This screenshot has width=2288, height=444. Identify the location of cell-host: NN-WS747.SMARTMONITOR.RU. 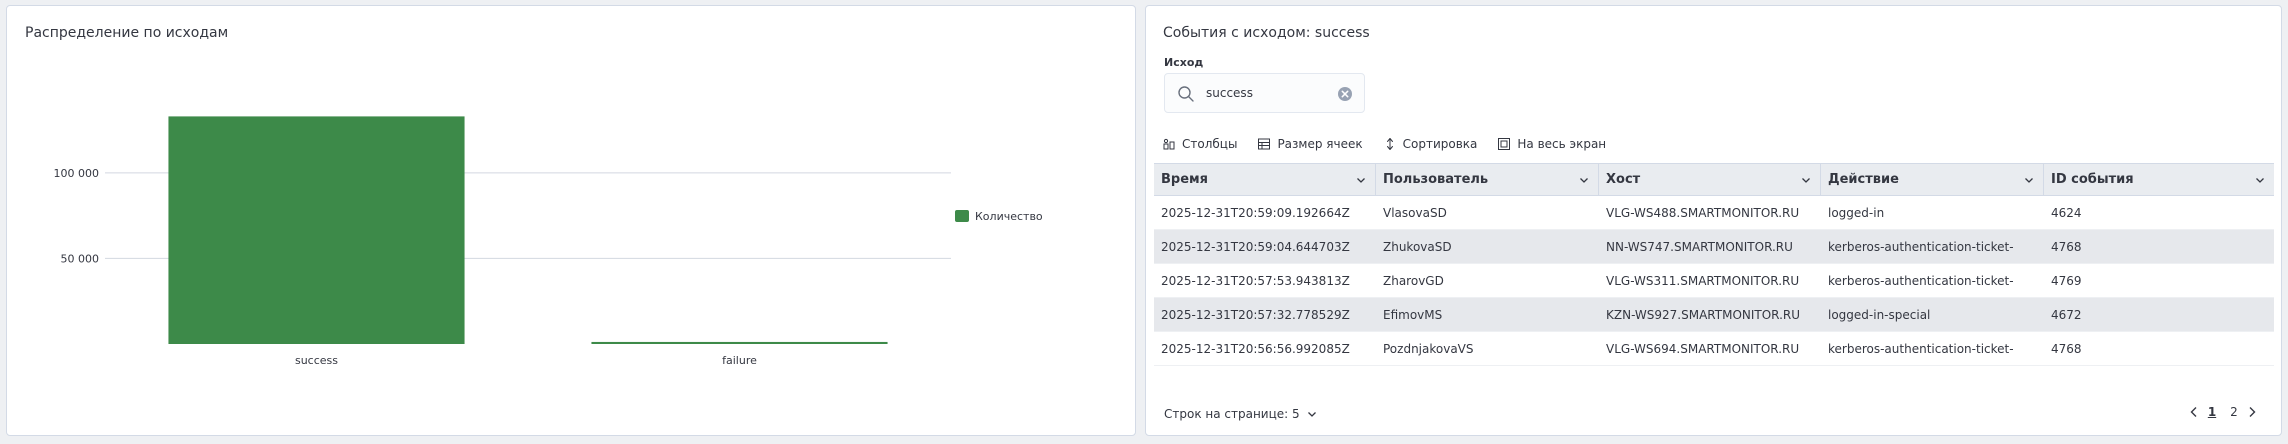
(1699, 246).